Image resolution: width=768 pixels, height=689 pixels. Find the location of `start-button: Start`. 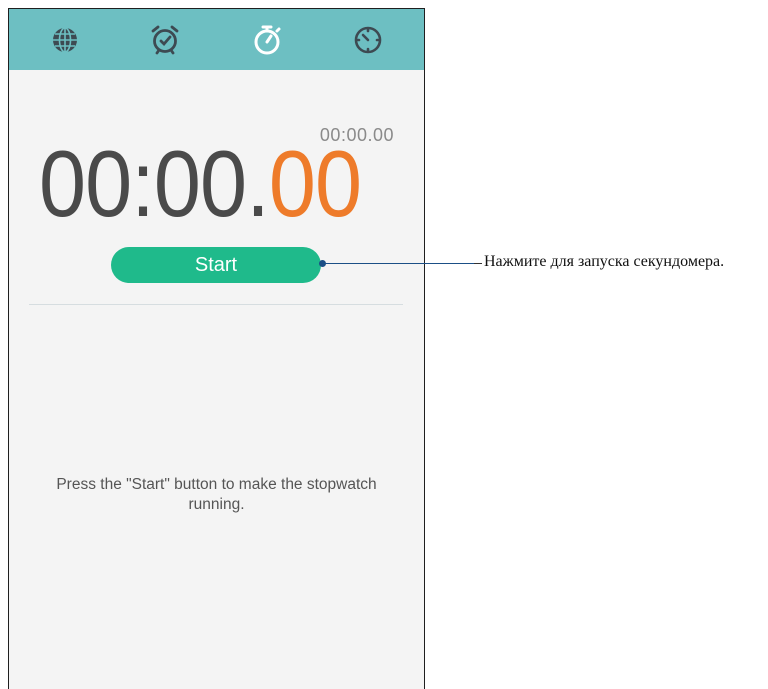

start-button: Start is located at coordinates (216, 265).